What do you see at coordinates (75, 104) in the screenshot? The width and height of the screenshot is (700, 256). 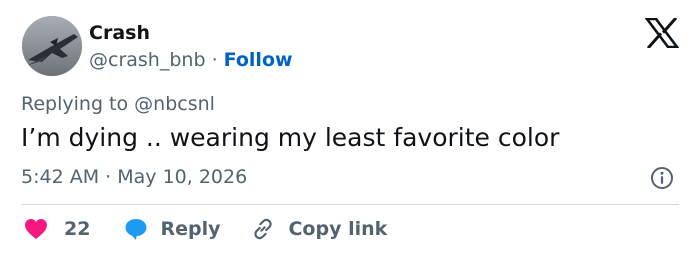 I see `reply-context-prefix: Replying to` at bounding box center [75, 104].